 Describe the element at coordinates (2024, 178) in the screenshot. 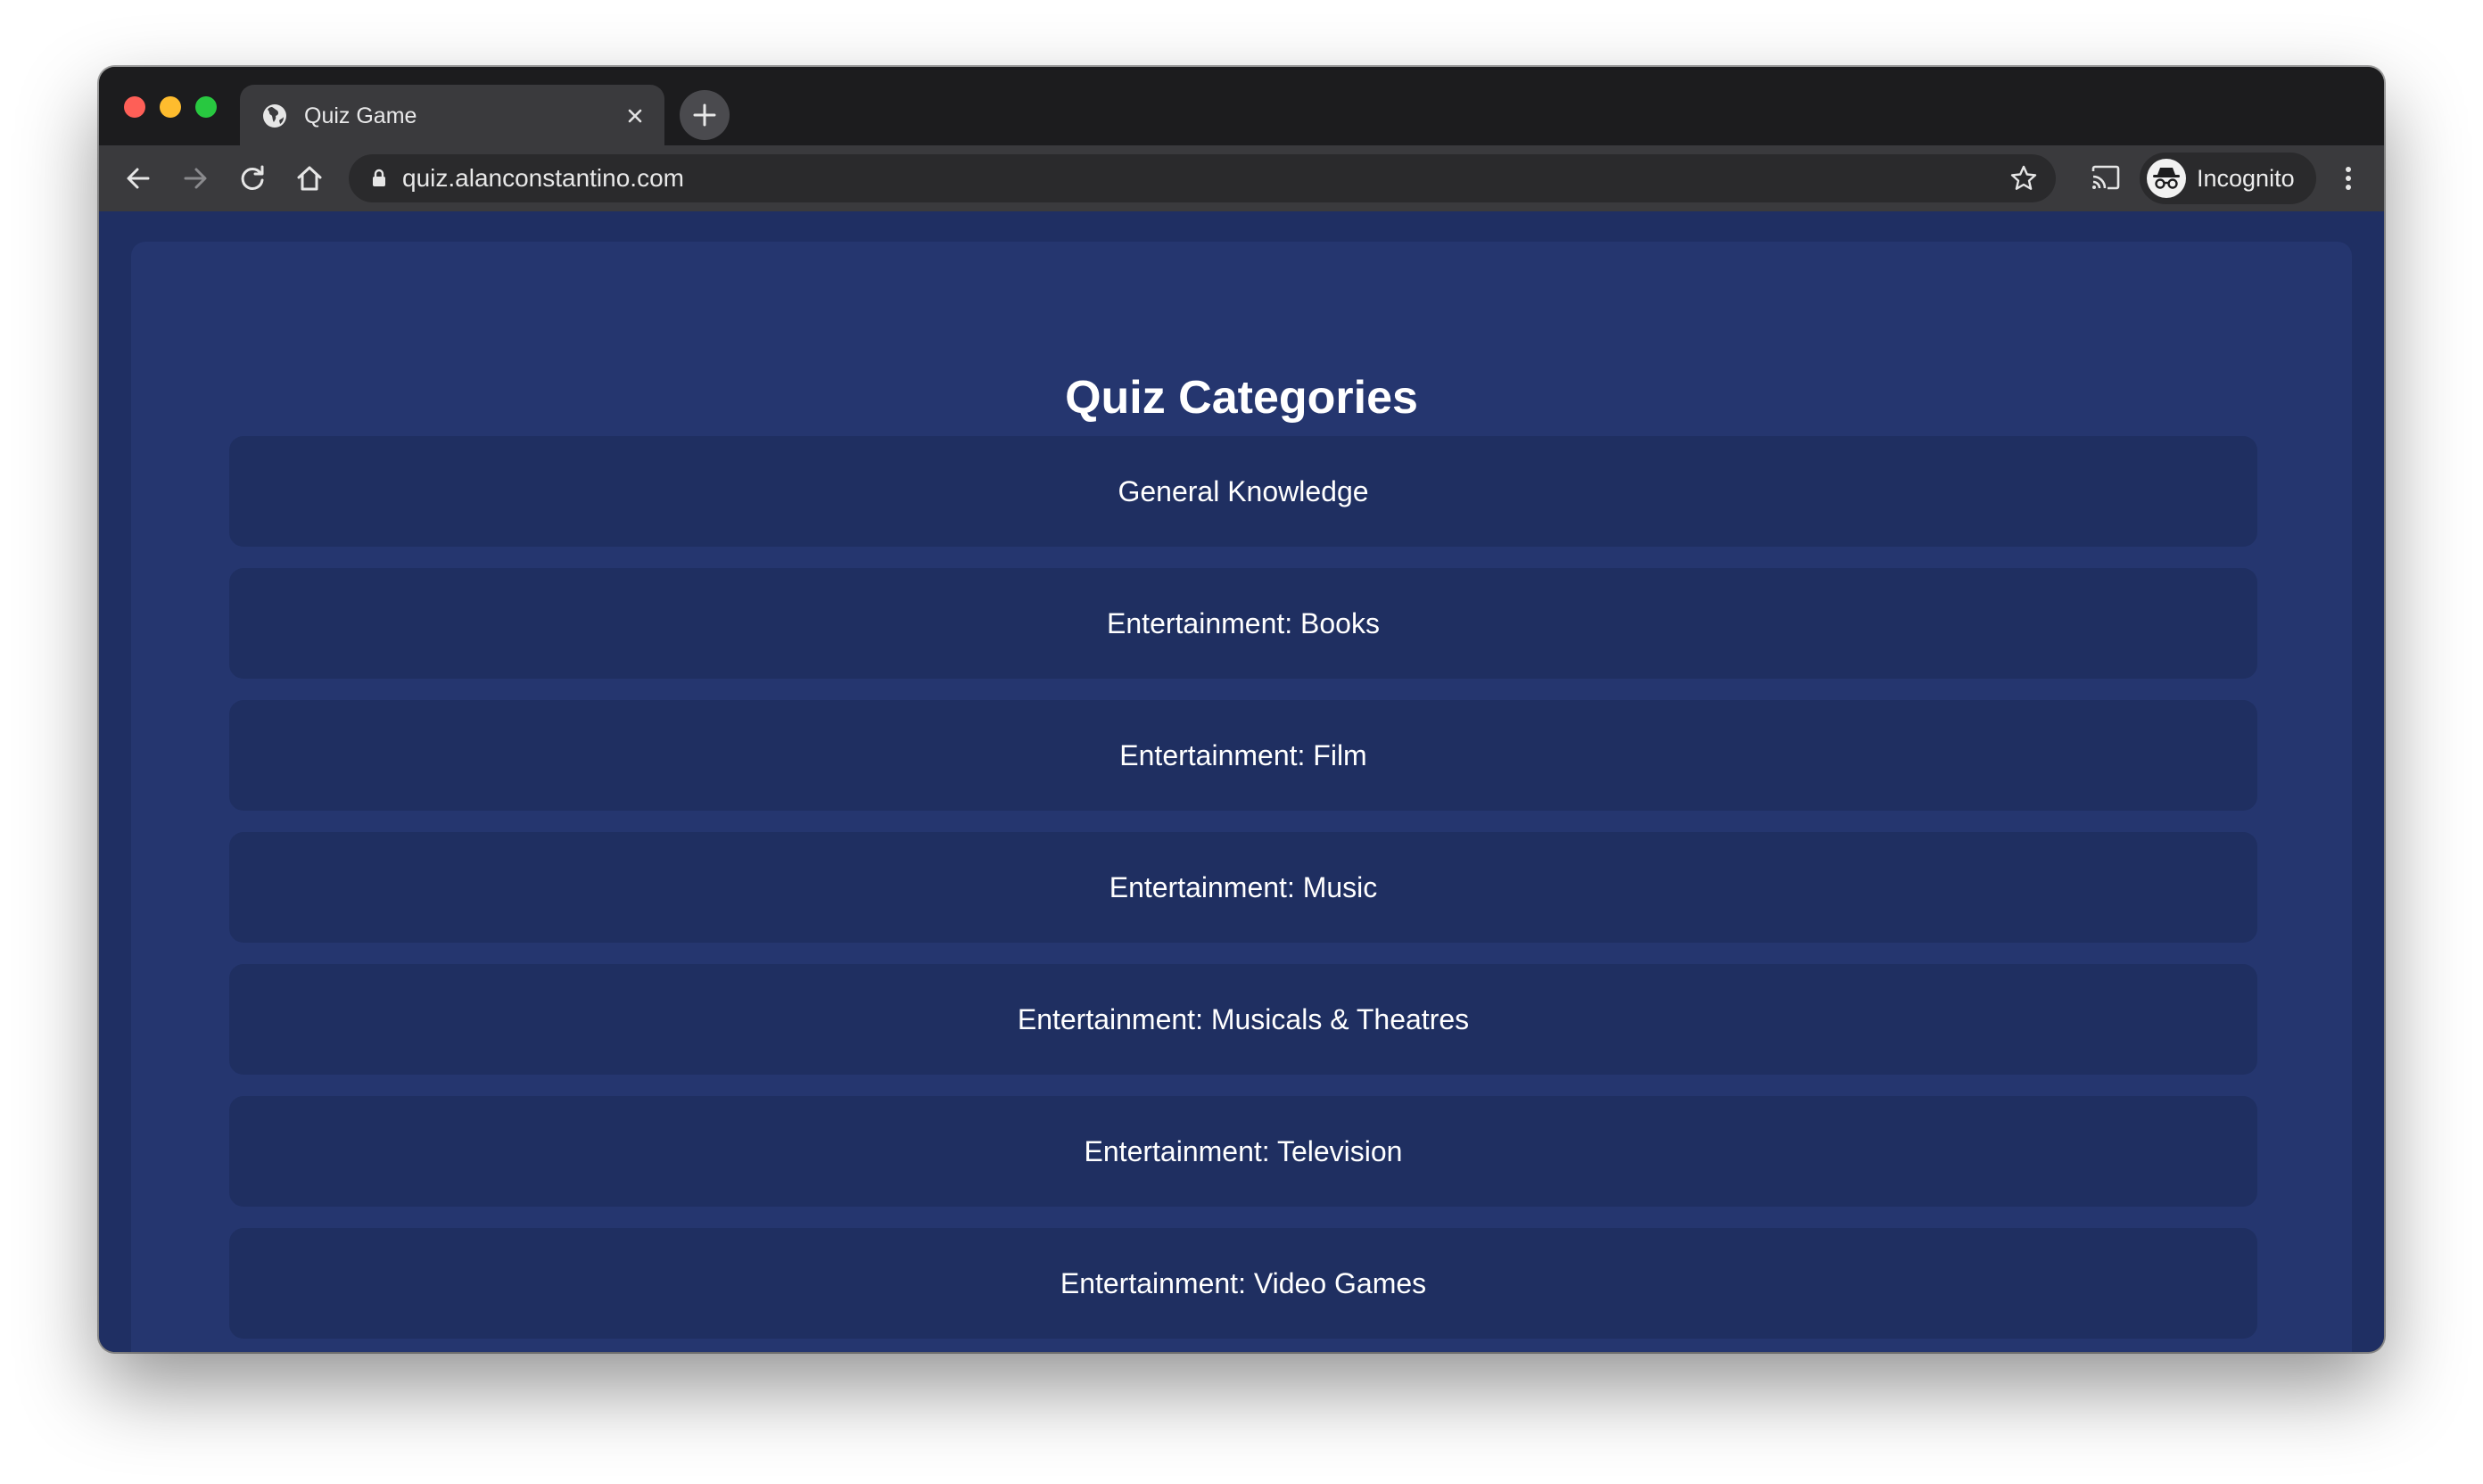

I see `star-icon` at that location.